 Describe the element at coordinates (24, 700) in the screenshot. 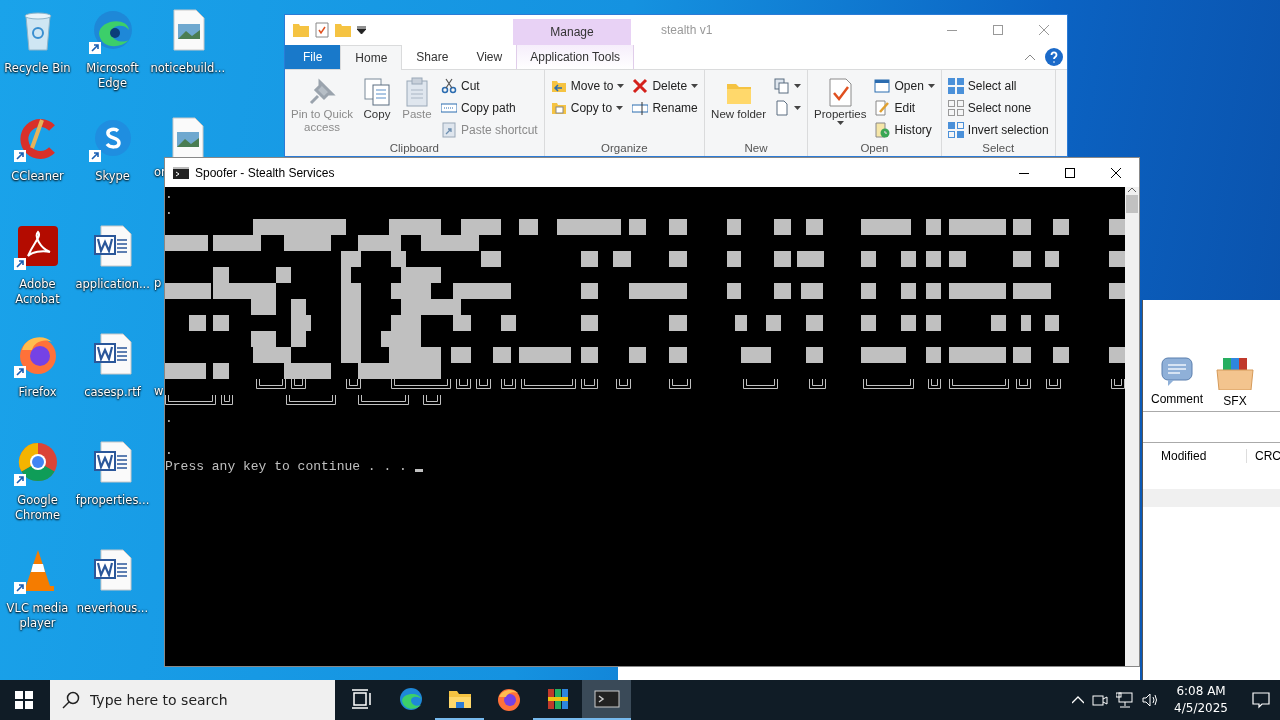

I see `windows-icon` at that location.